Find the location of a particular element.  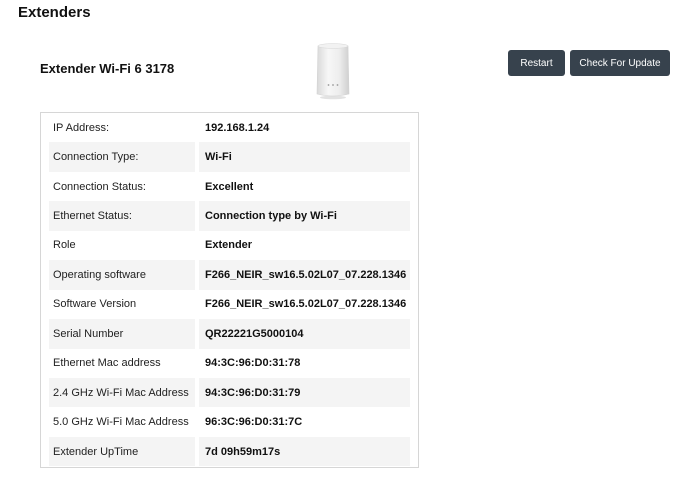

detail-label: Software Version is located at coordinates (95, 304).